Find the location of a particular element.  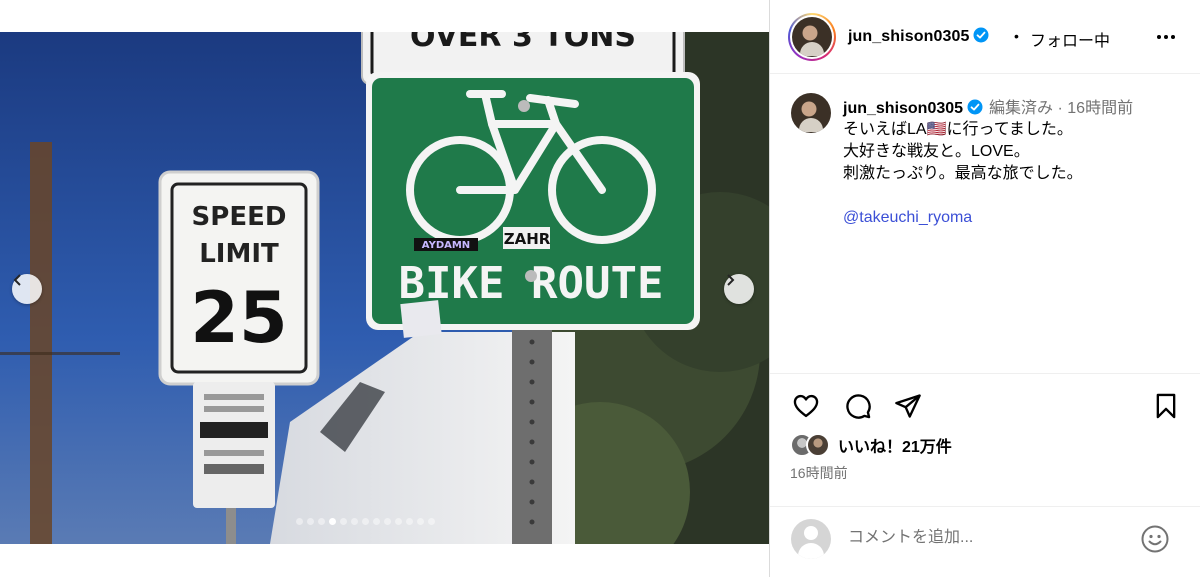

emoji-icon is located at coordinates (1155, 539).